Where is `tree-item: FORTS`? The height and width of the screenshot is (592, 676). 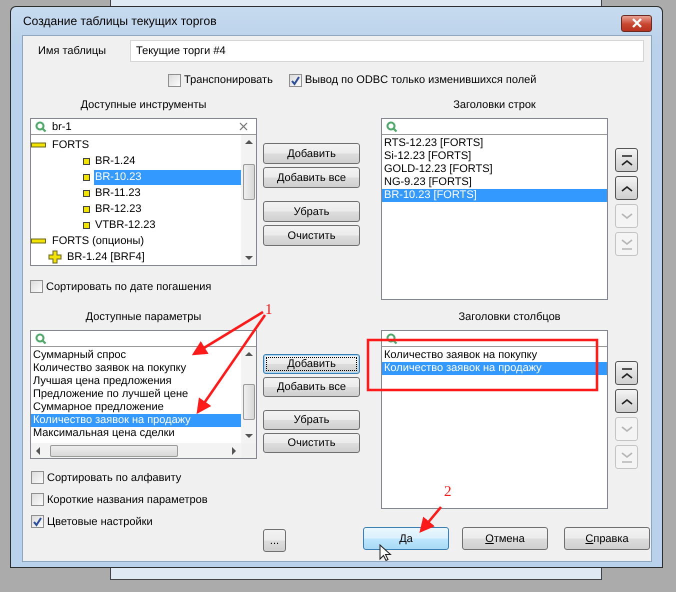
tree-item: FORTS is located at coordinates (70, 145).